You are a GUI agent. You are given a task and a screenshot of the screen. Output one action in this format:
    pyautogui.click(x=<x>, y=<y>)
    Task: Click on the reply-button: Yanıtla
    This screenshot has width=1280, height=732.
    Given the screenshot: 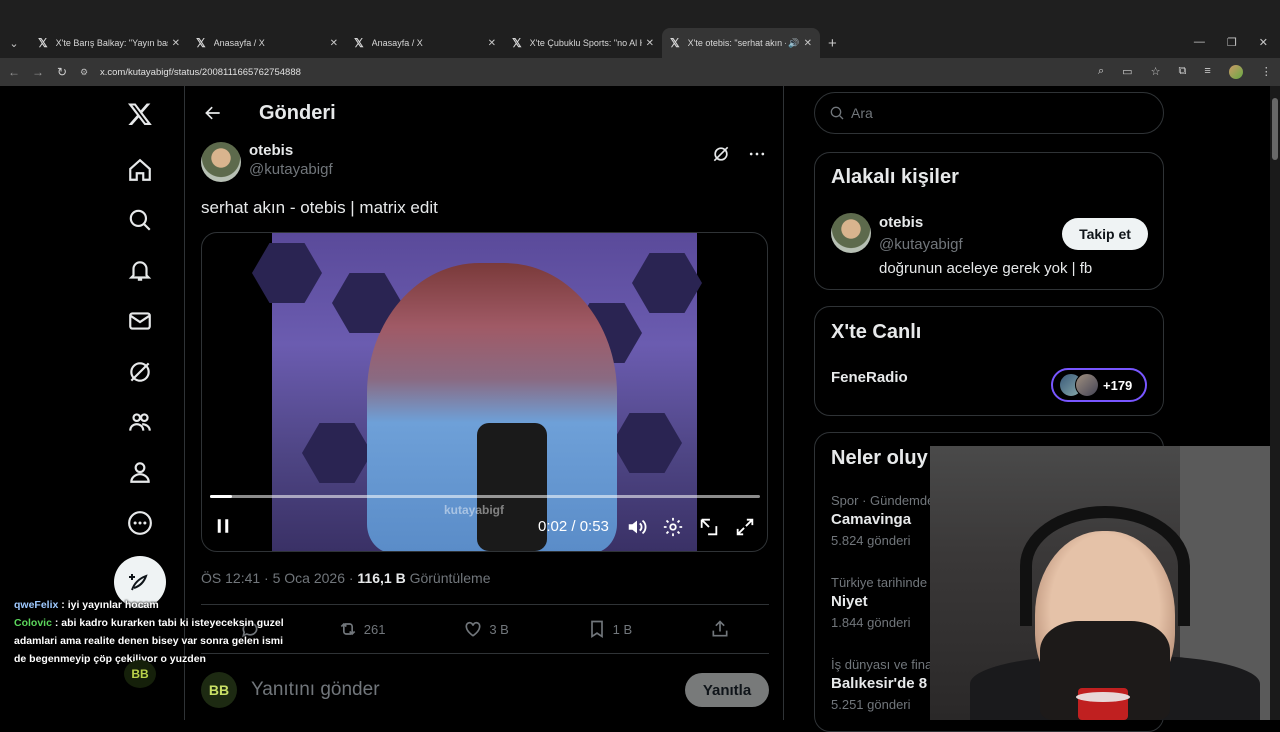 What is the action you would take?
    pyautogui.click(x=727, y=690)
    